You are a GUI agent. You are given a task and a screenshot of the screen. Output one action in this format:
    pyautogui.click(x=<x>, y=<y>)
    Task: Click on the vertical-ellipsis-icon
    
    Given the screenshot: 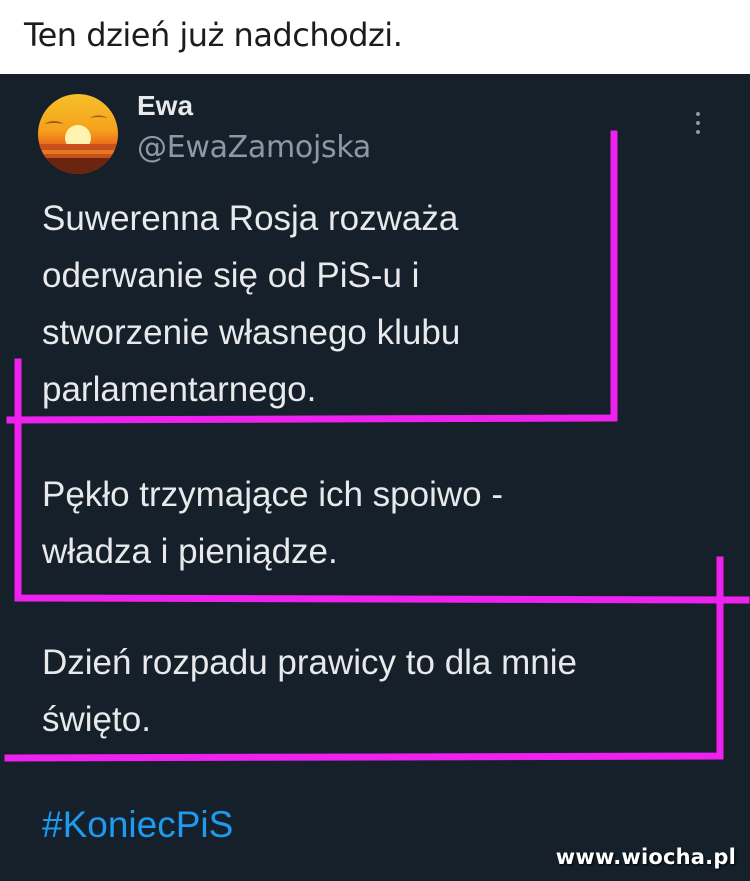 What is the action you would take?
    pyautogui.click(x=698, y=124)
    